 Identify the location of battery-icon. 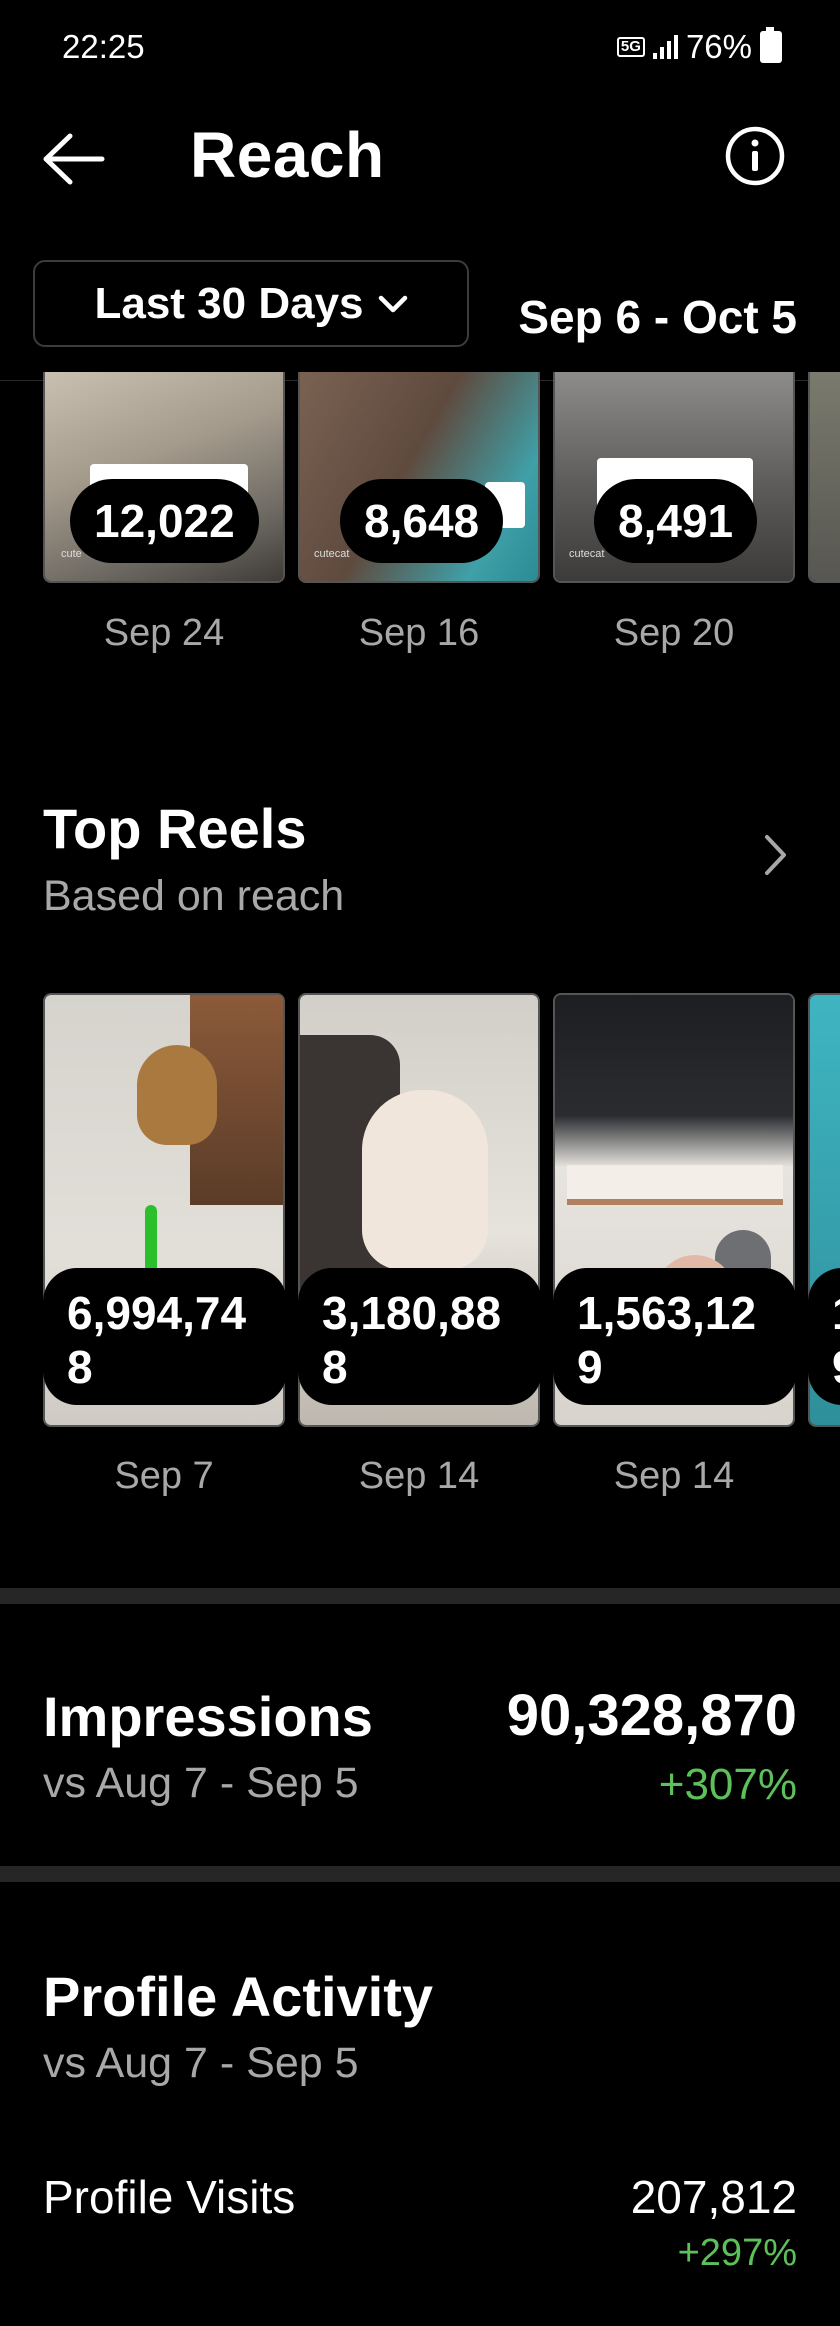
(771, 45).